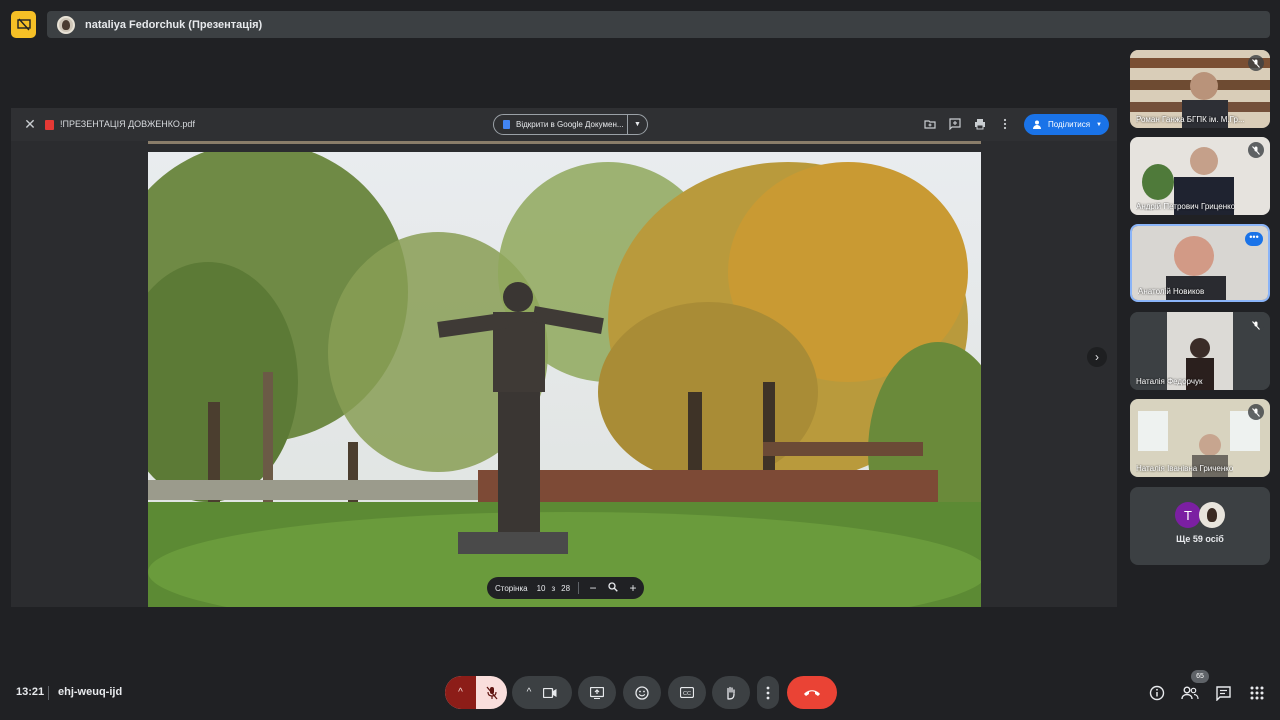 The image size is (1280, 720). Describe the element at coordinates (593, 588) in the screenshot. I see `zoom-out-button: −` at that location.